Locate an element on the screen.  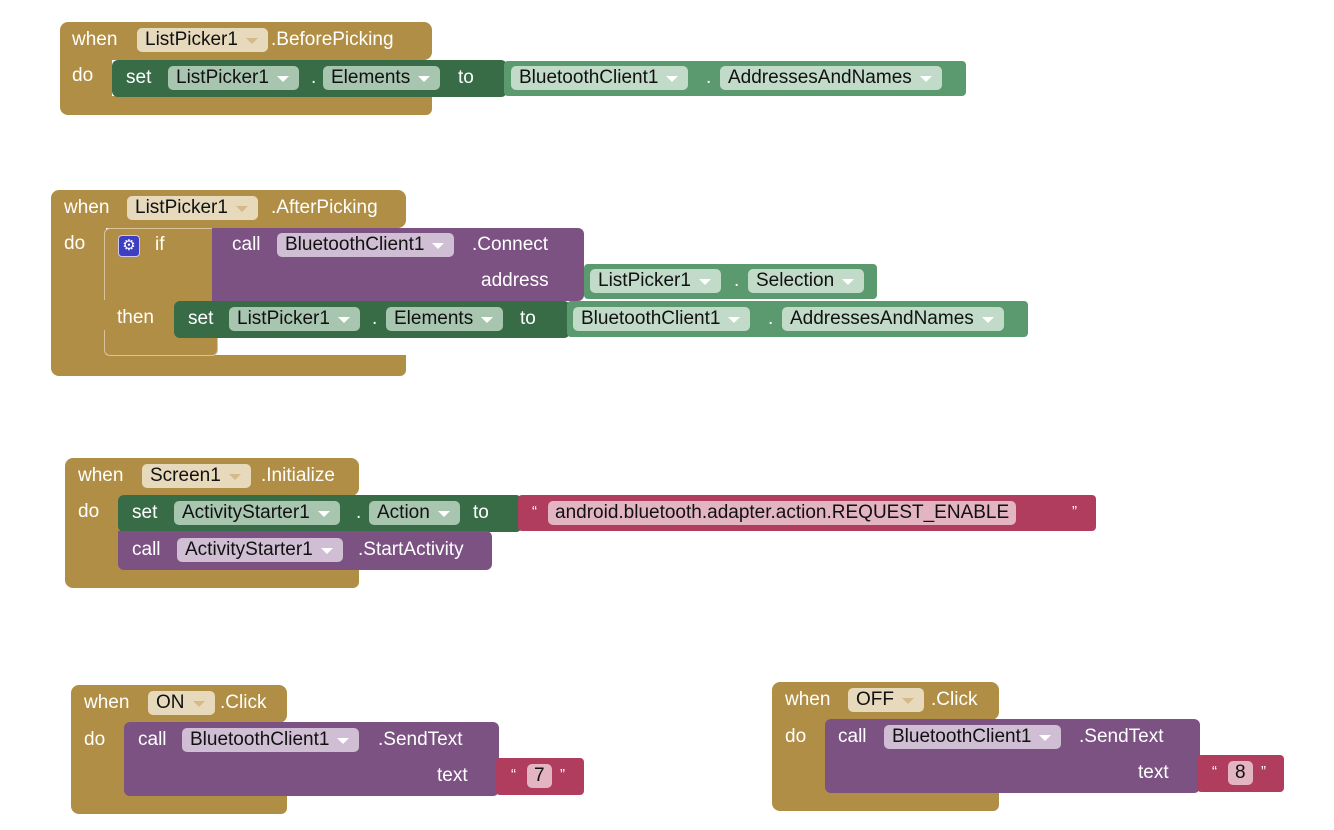
property-dropdown: Action is located at coordinates (414, 513).